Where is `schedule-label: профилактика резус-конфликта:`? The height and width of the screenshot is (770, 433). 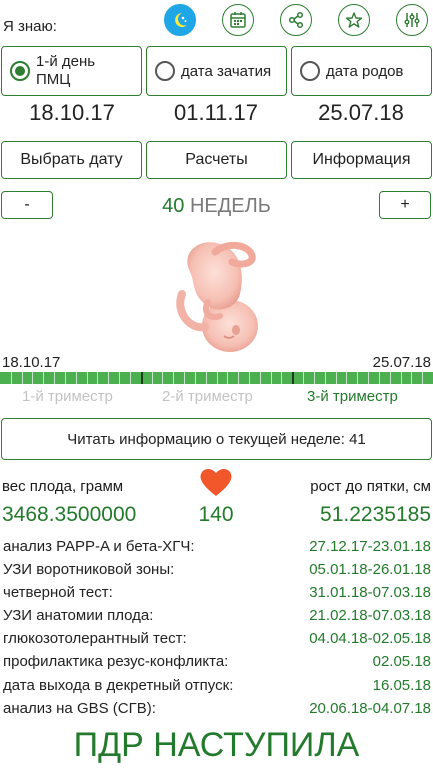
schedule-label: профилактика резус-конфликта: is located at coordinates (116, 661).